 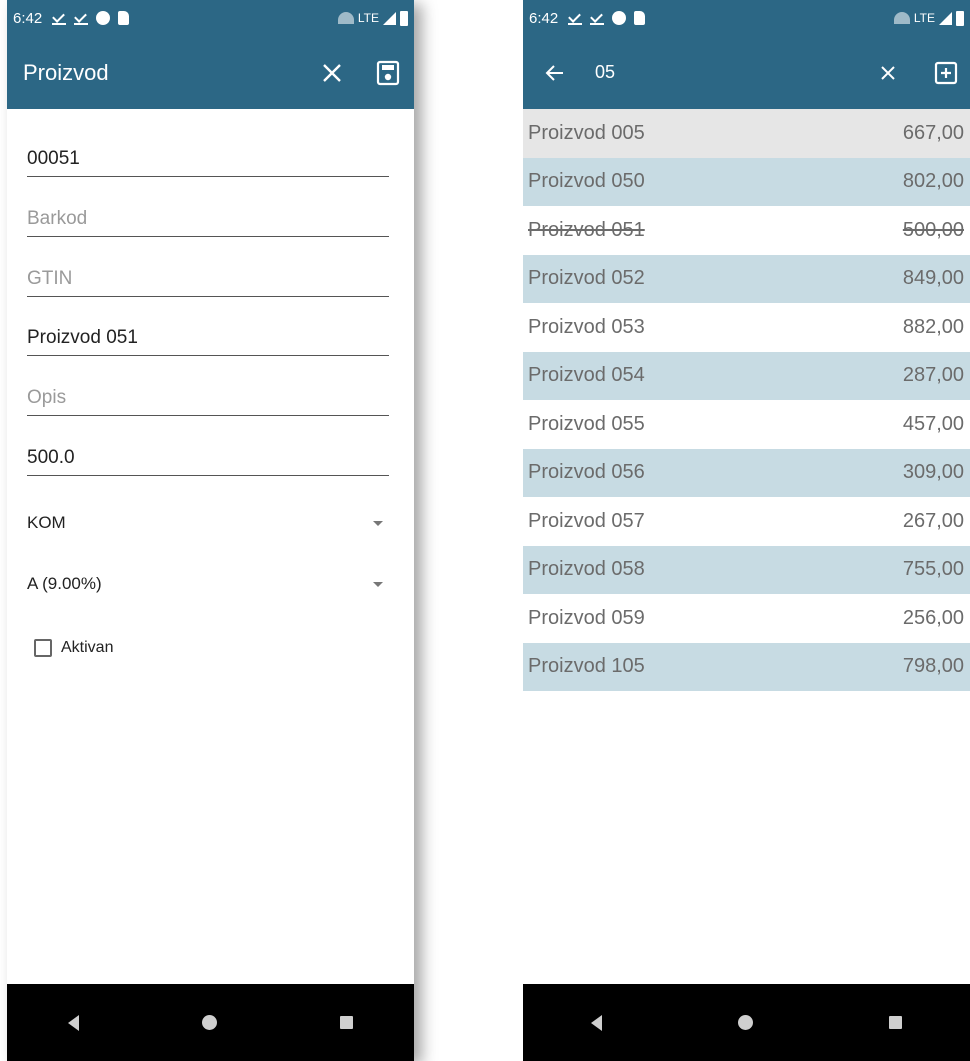 What do you see at coordinates (933, 181) in the screenshot?
I see `product-price: 802,00` at bounding box center [933, 181].